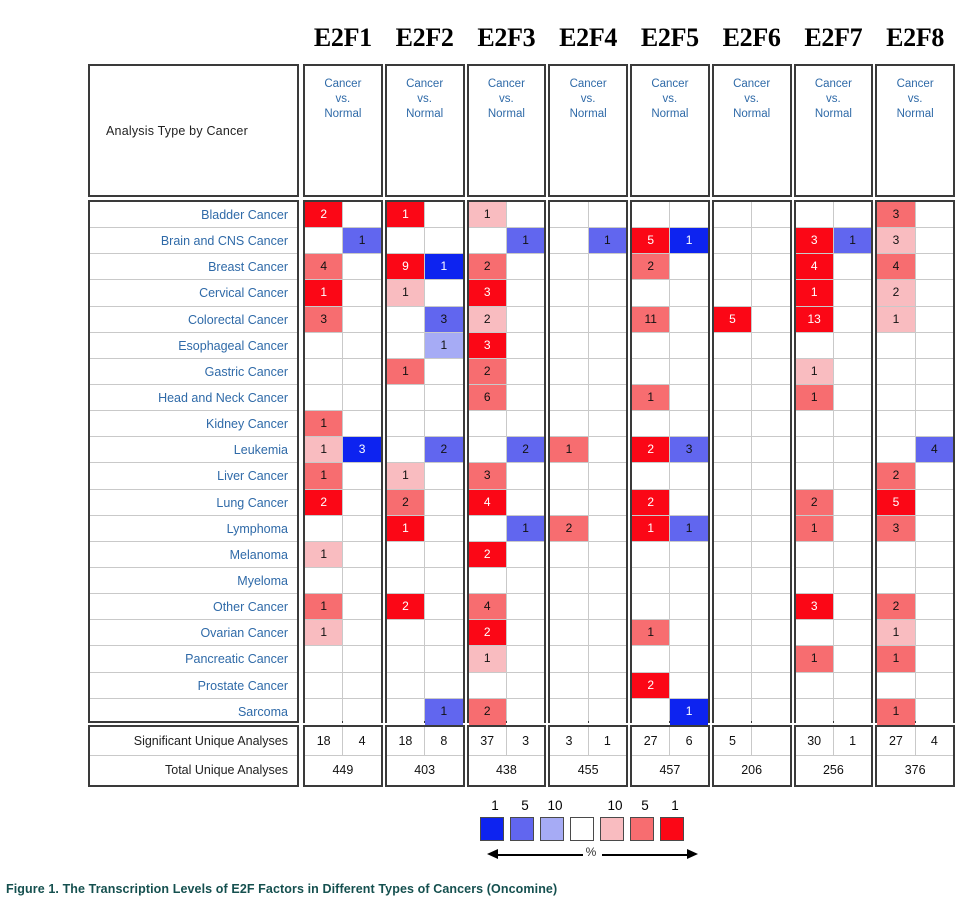 The image size is (958, 921). Describe the element at coordinates (915, 130) in the screenshot. I see `column-header-e2f8: Cancer vs. Normal` at that location.